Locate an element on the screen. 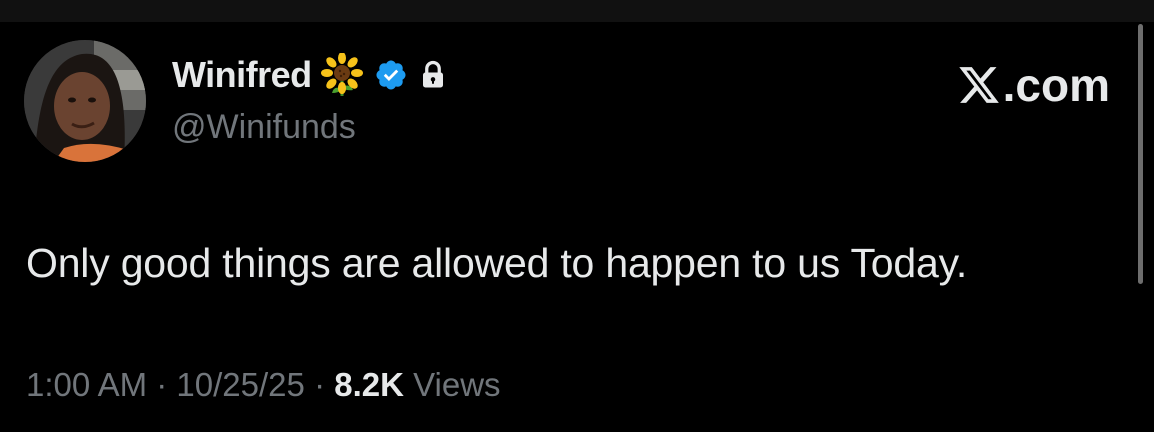 The image size is (1154, 432). tweet-date: 10/25/25 is located at coordinates (240, 384).